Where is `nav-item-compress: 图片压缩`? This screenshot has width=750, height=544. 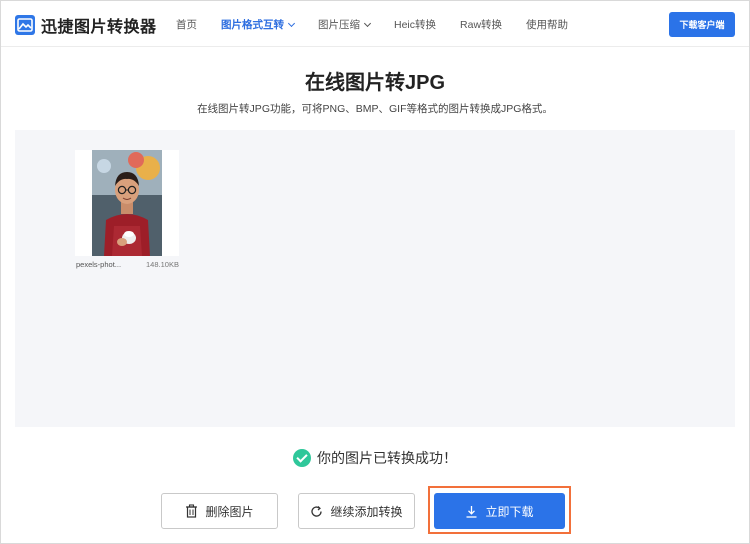
nav-item-compress: 图片压缩 is located at coordinates (345, 24).